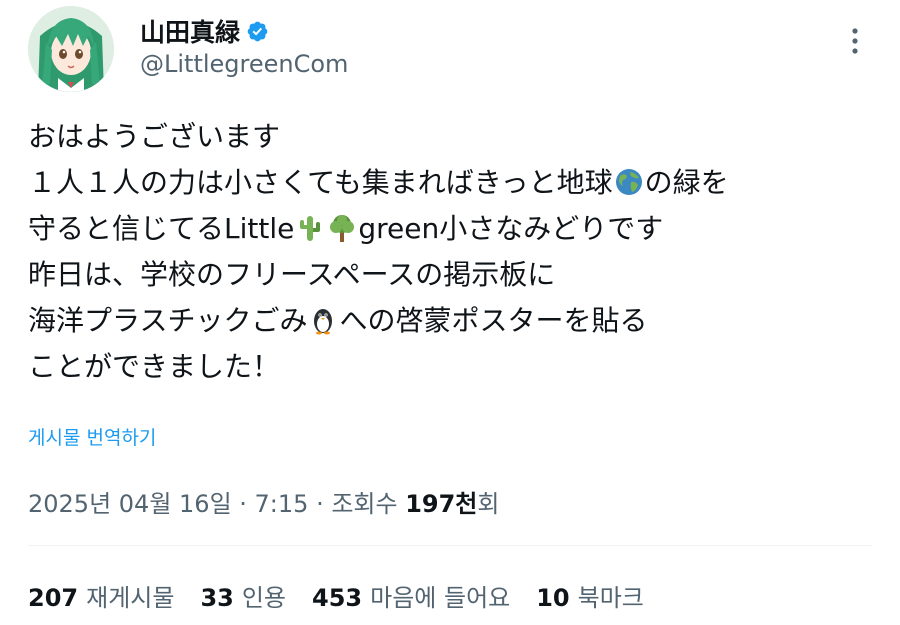 This screenshot has width=900, height=625. I want to click on stat-quotes: 33 인용, so click(243, 595).